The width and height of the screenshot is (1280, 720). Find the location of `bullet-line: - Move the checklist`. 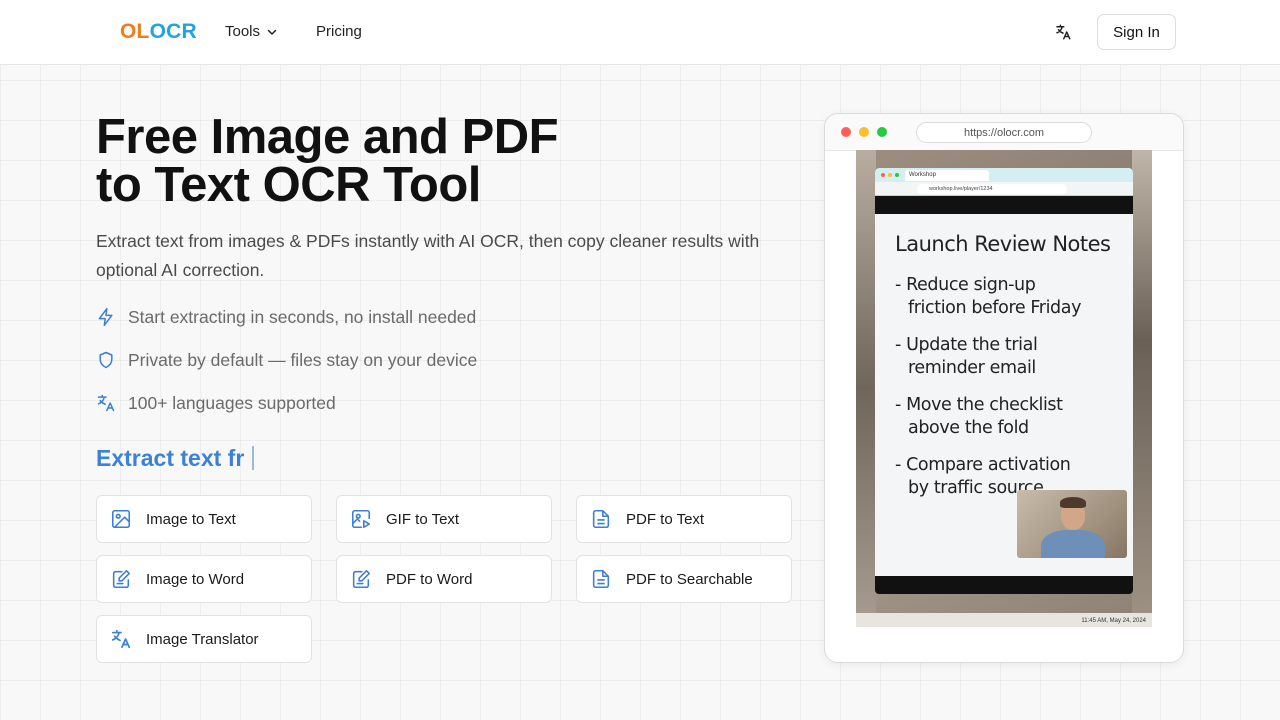

bullet-line: - Move the checklist is located at coordinates (979, 405).